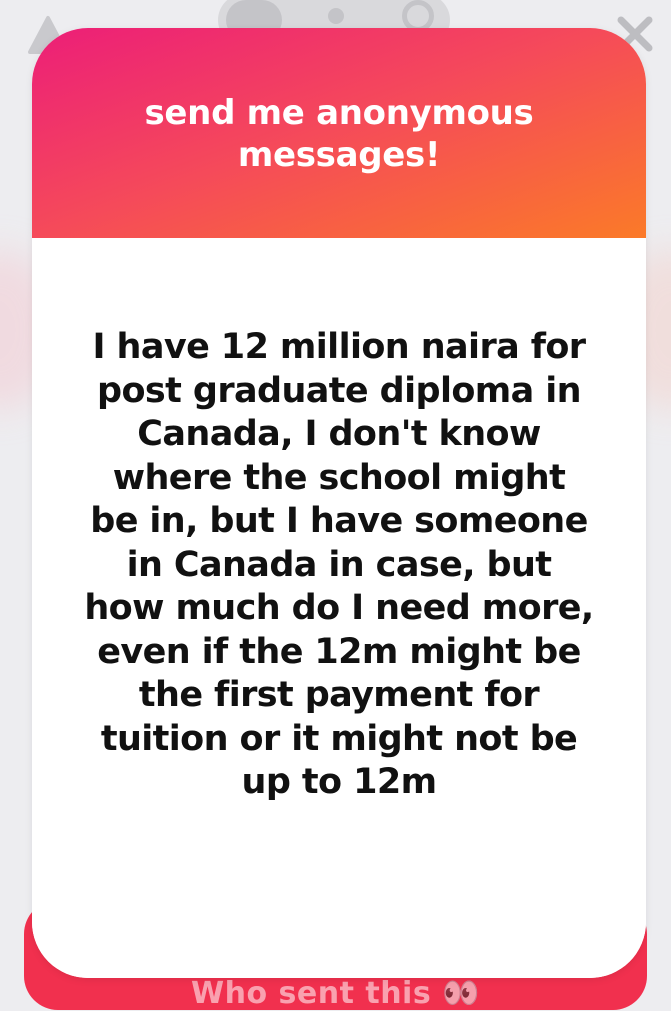 The width and height of the screenshot is (671, 1011). What do you see at coordinates (336, 16) in the screenshot?
I see `dot-icon` at bounding box center [336, 16].